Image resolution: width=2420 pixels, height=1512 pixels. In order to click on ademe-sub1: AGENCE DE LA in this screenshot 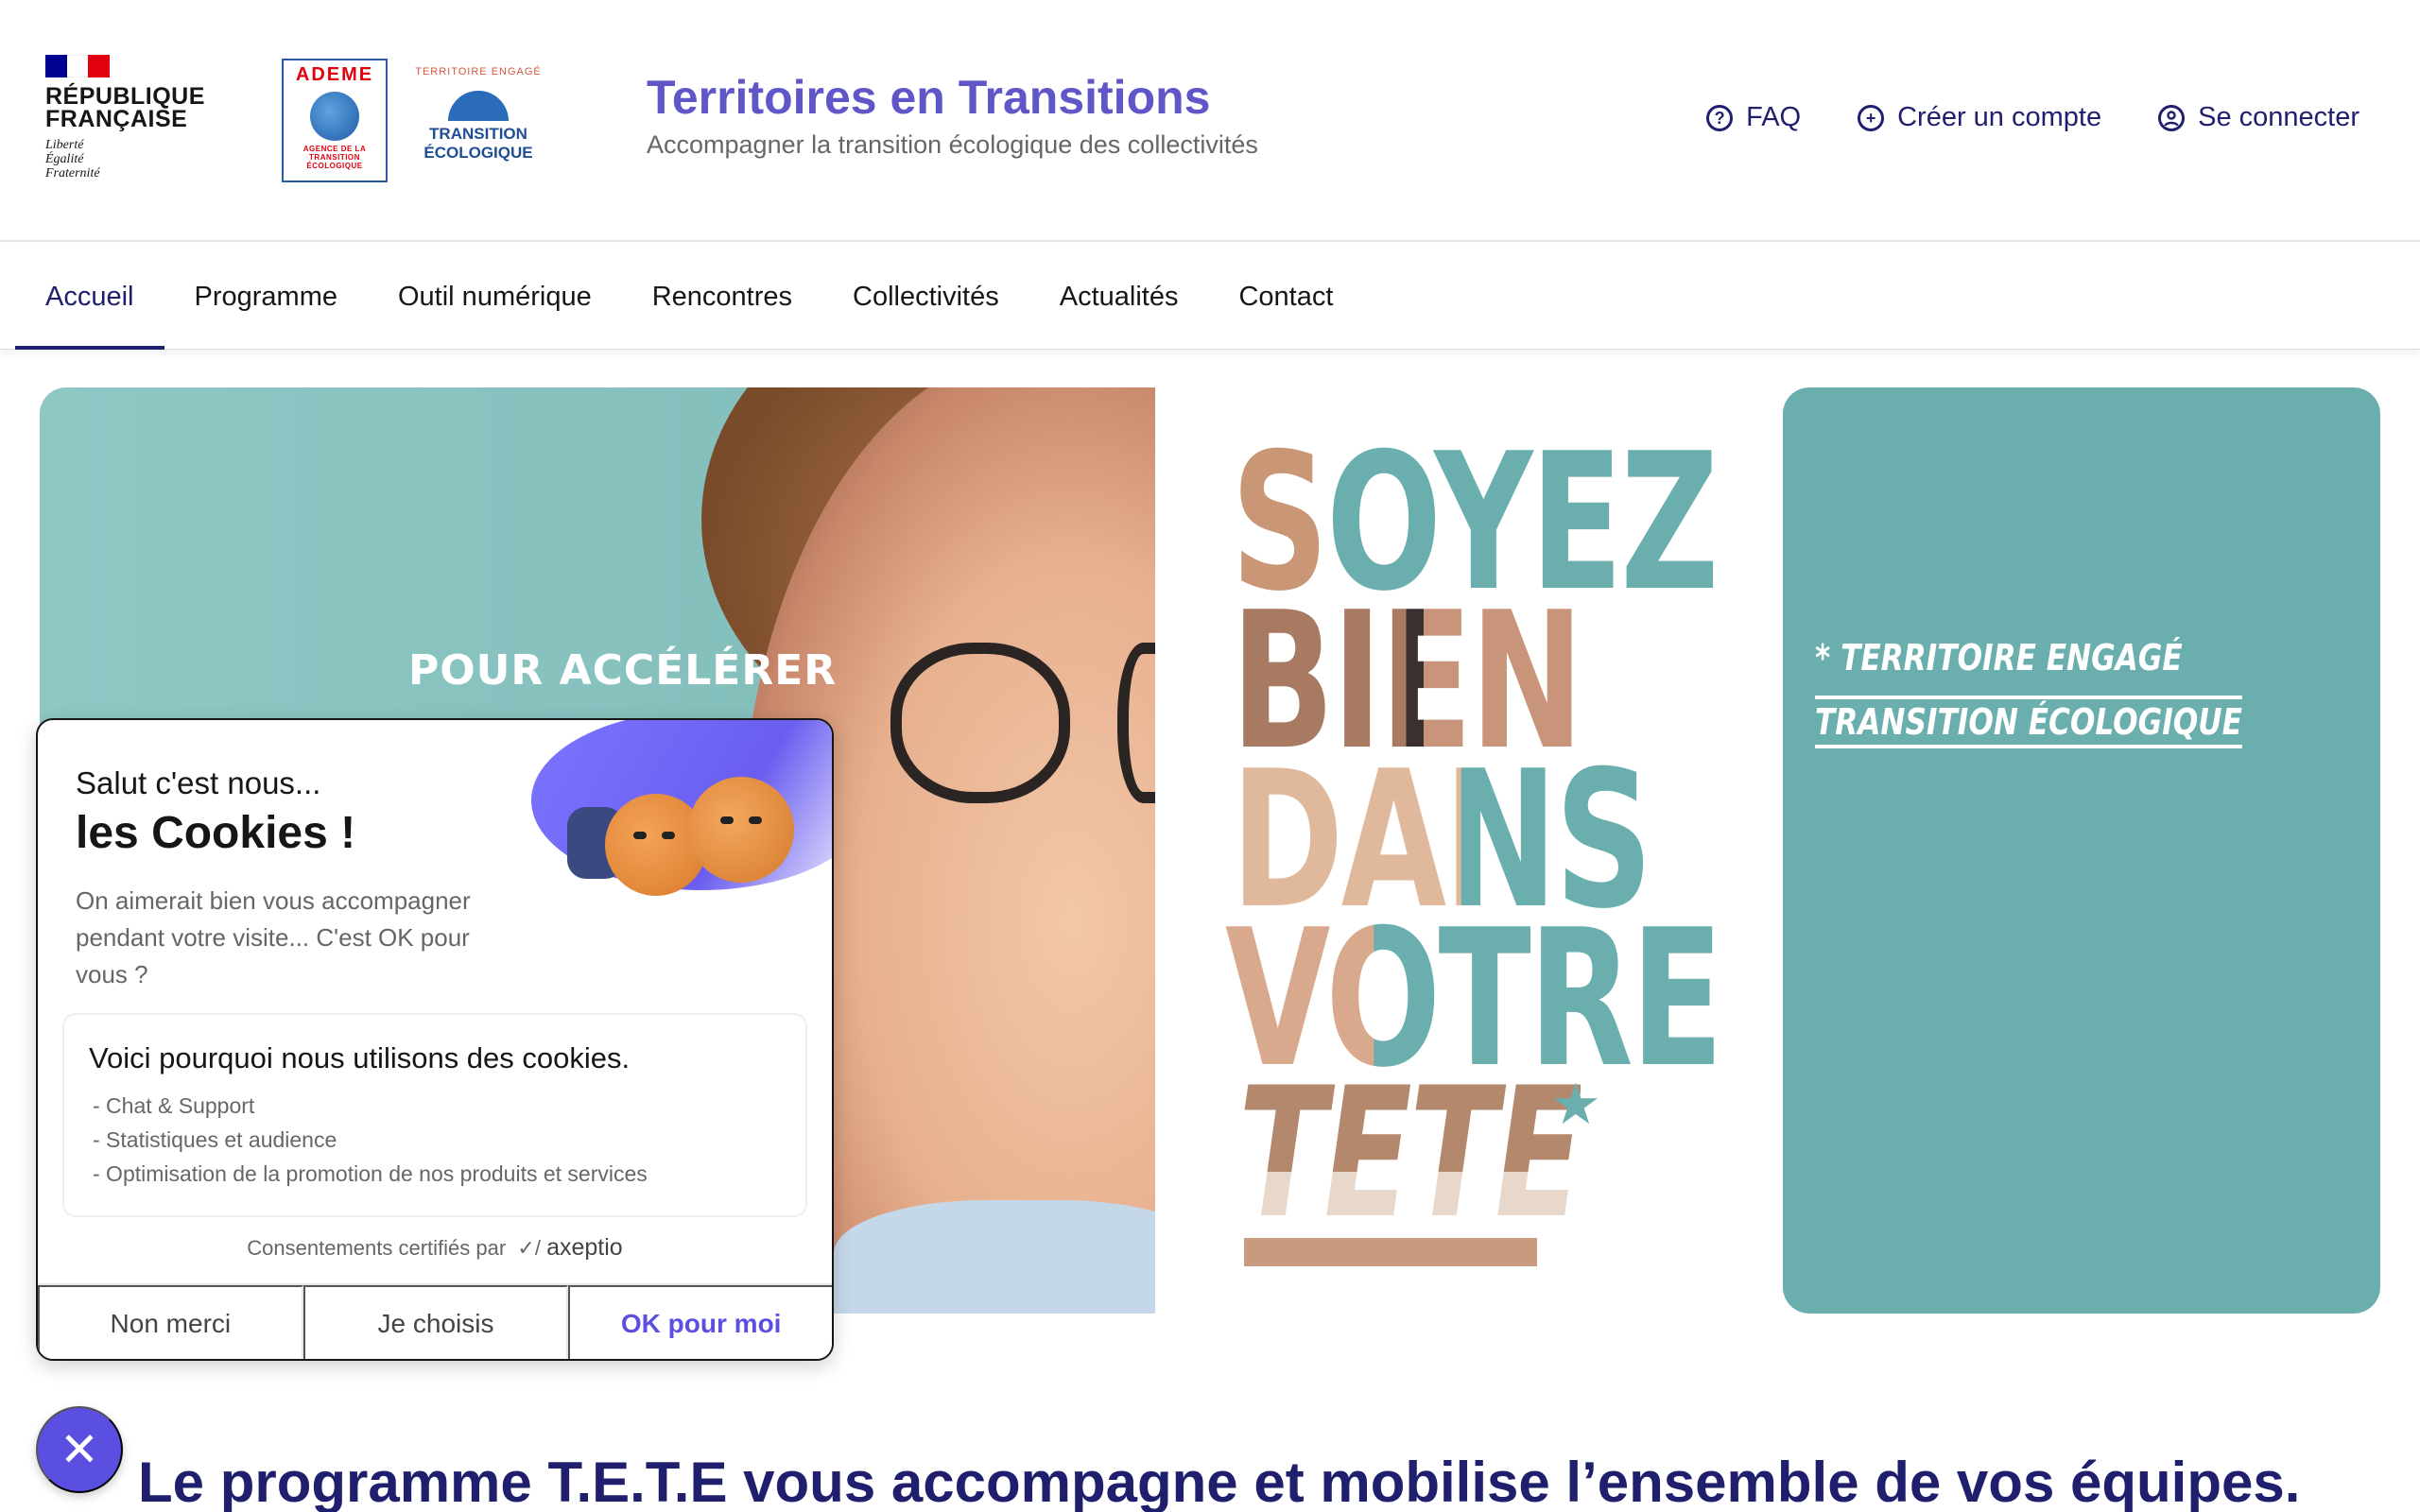, I will do `click(334, 149)`.